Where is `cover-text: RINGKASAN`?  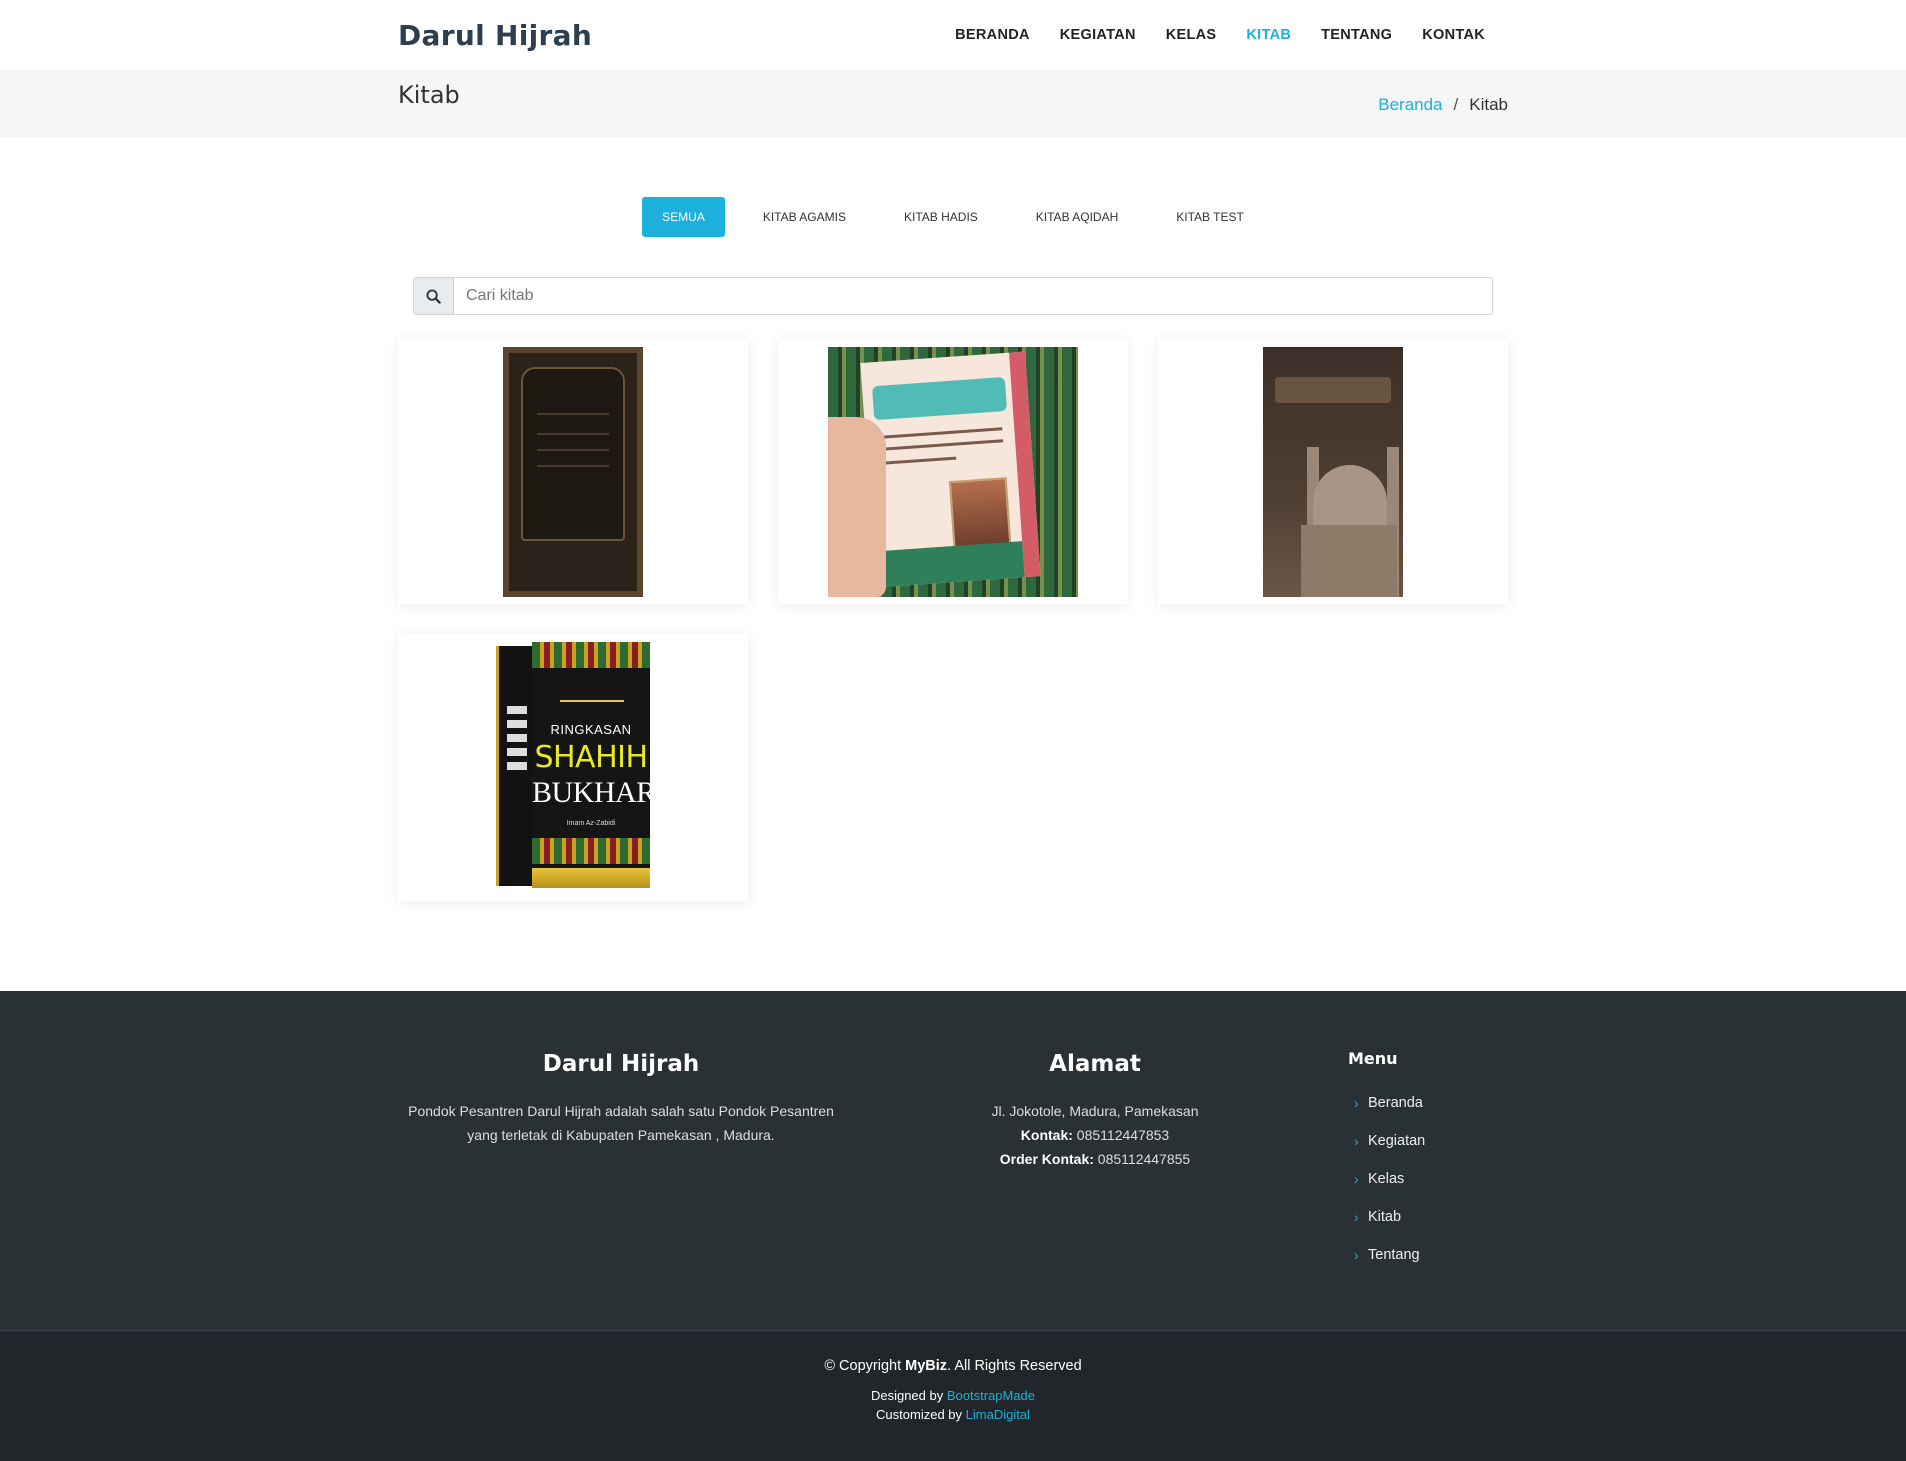
cover-text: RINGKASAN is located at coordinates (591, 729).